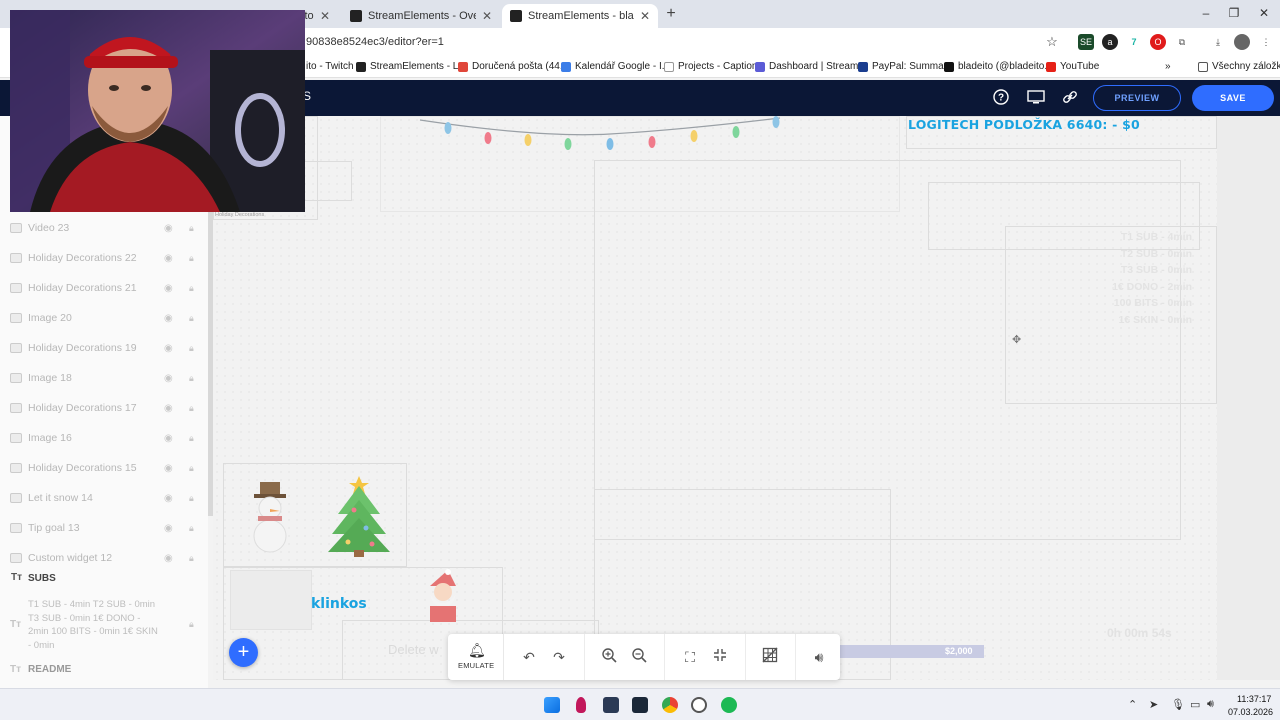 Image resolution: width=1280 pixels, height=720 pixels. Describe the element at coordinates (1250, 712) in the screenshot. I see `clock-date: 07.03.2026` at that location.